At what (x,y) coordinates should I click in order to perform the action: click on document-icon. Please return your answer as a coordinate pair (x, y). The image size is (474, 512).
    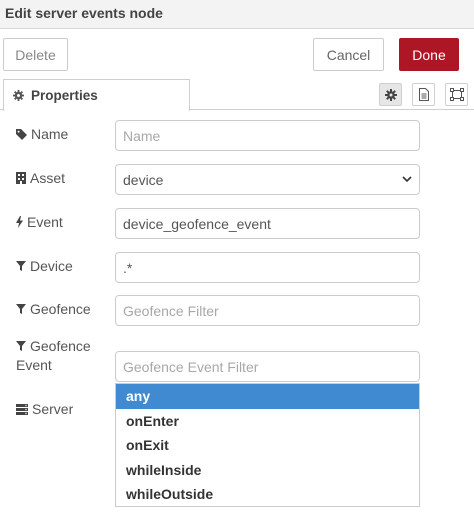
    Looking at the image, I should click on (423, 94).